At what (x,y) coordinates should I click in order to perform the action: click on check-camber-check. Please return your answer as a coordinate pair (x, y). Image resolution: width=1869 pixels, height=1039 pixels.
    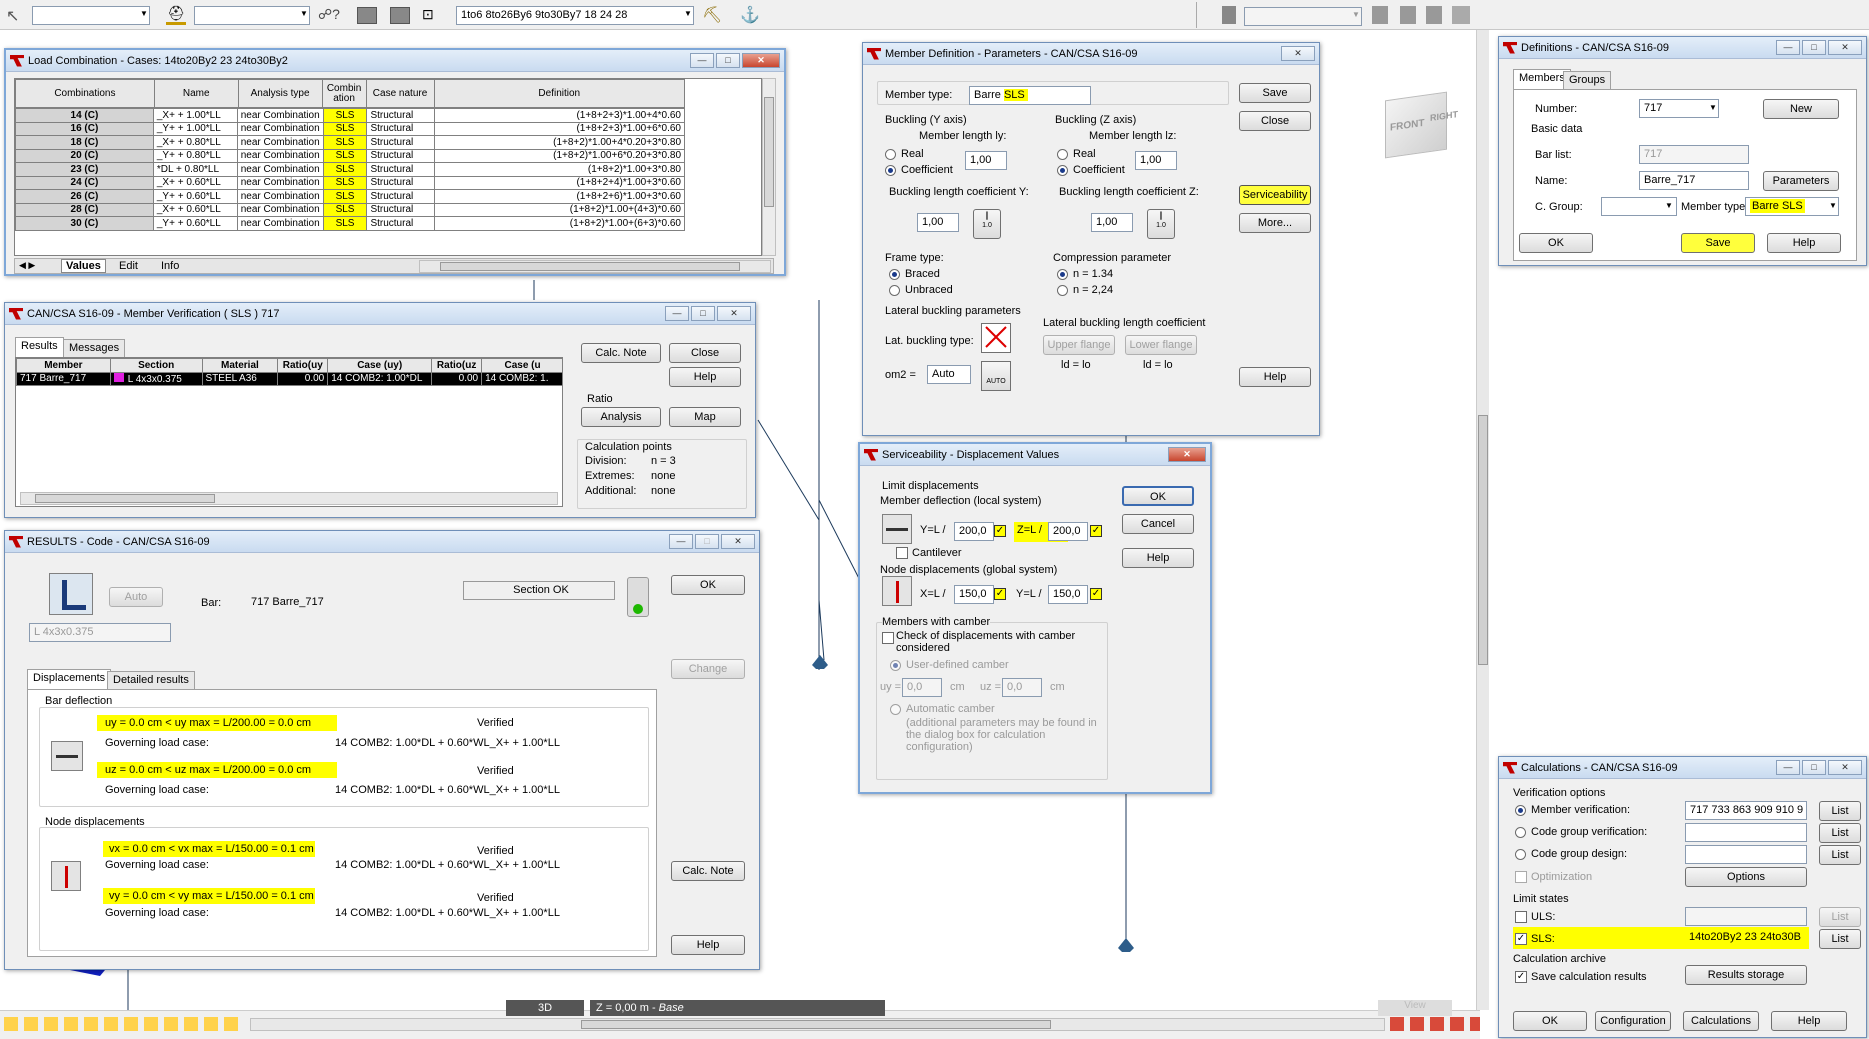
    Looking at the image, I should click on (888, 638).